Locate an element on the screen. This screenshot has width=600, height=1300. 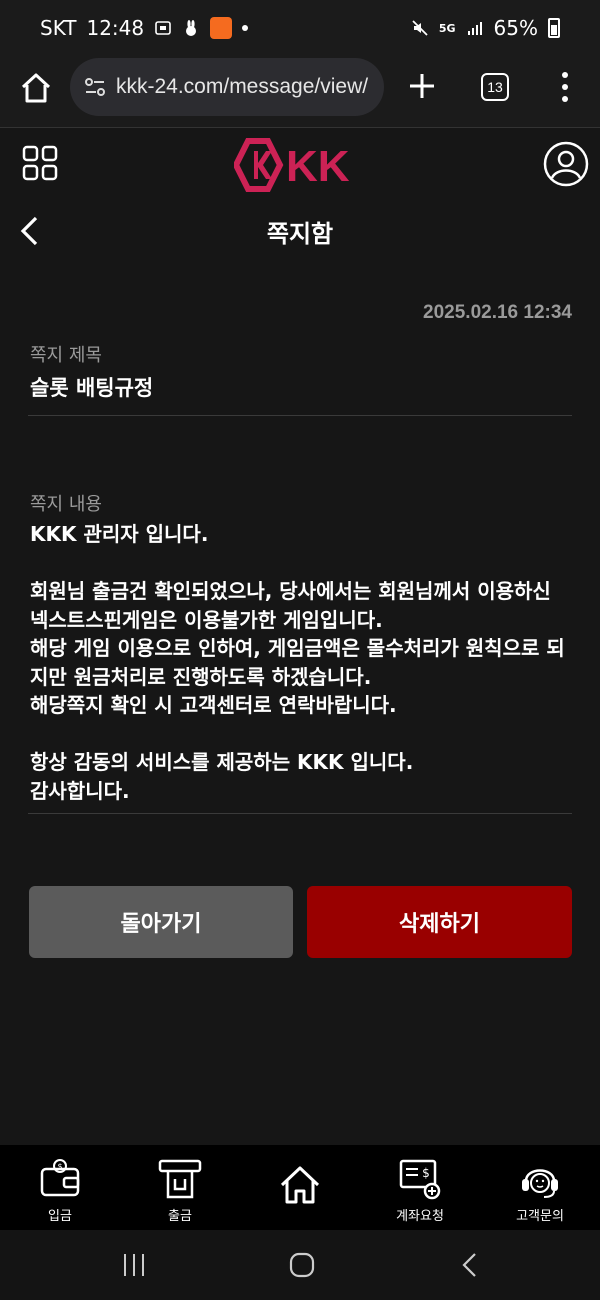
user-profile-icon is located at coordinates (566, 164).